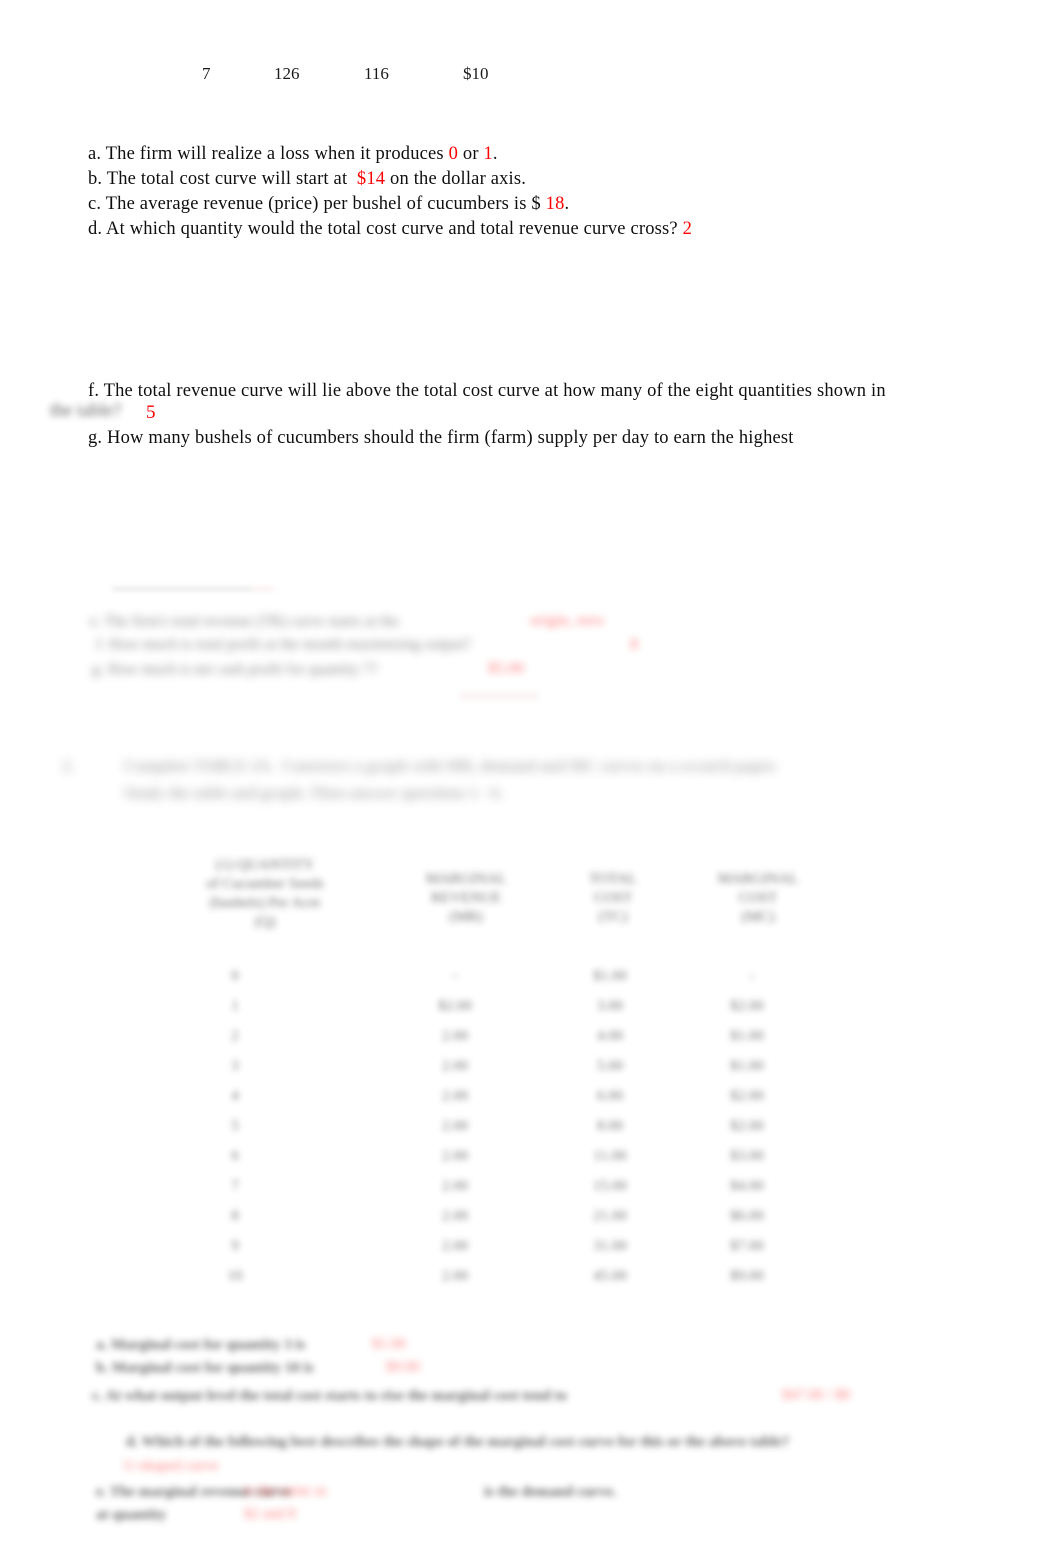 This screenshot has width=1062, height=1556. Describe the element at coordinates (235, 1066) in the screenshot. I see `table-row: 3` at that location.